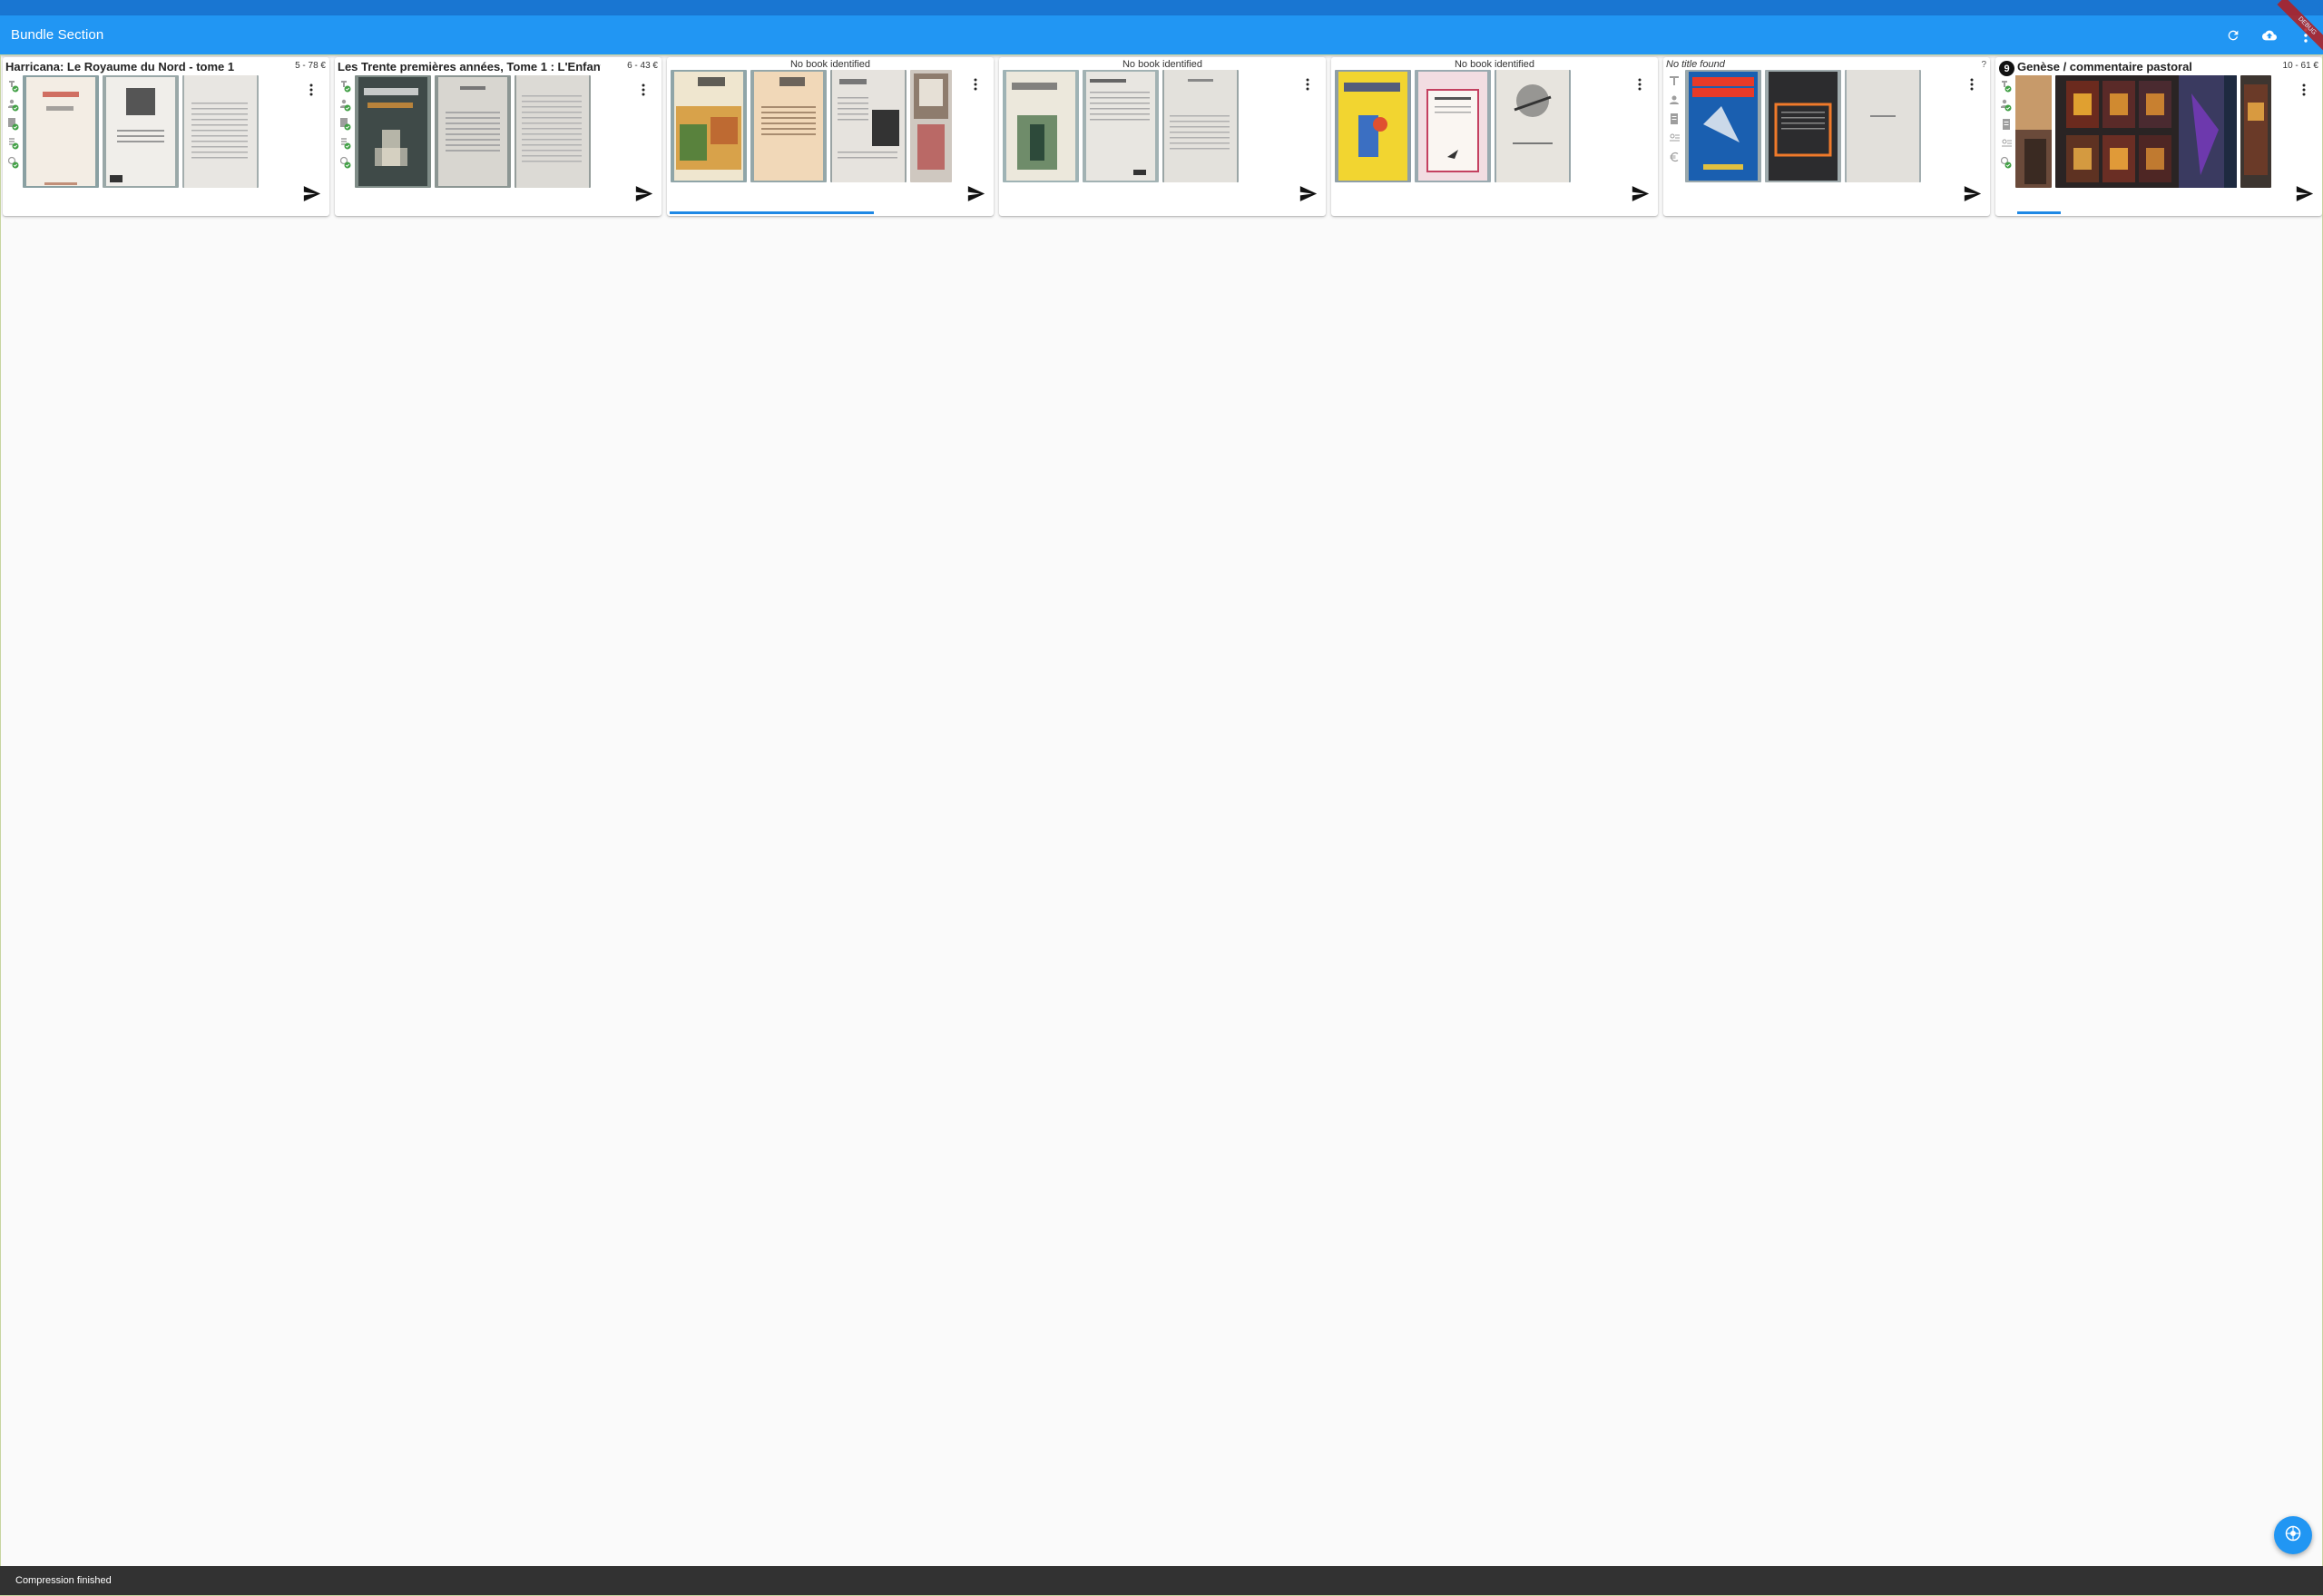 This screenshot has height=1596, width=2323. I want to click on price-range: 6 - 43 €, so click(641, 66).